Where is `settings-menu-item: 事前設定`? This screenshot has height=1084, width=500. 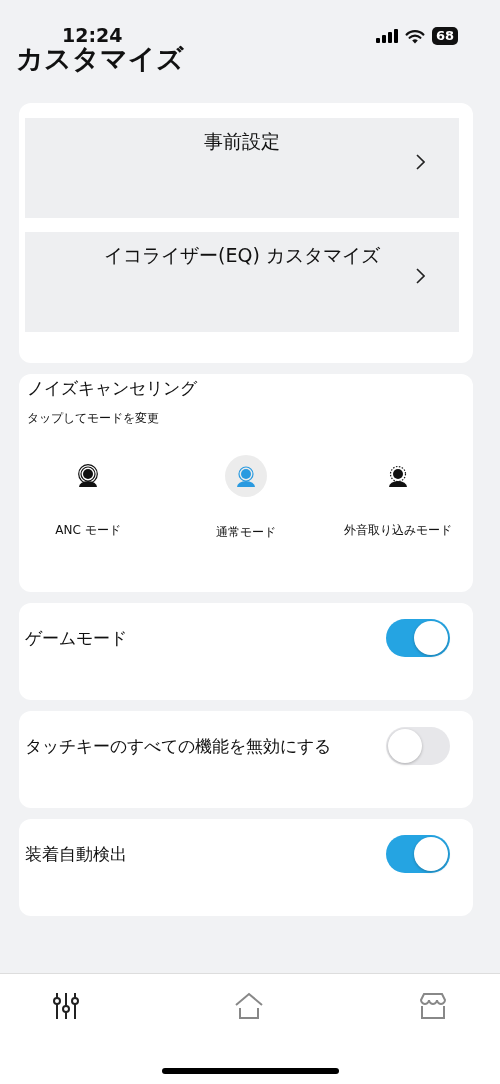
settings-menu-item: 事前設定 is located at coordinates (242, 168).